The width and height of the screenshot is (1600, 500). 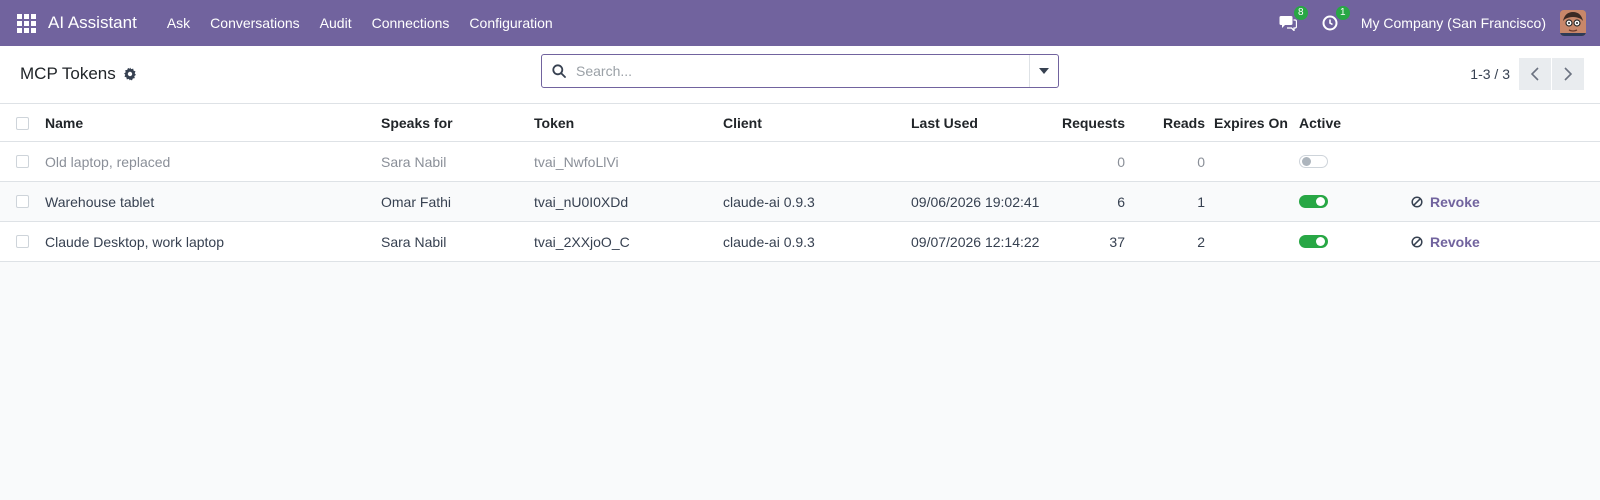 I want to click on chevron-right-icon, so click(x=1568, y=74).